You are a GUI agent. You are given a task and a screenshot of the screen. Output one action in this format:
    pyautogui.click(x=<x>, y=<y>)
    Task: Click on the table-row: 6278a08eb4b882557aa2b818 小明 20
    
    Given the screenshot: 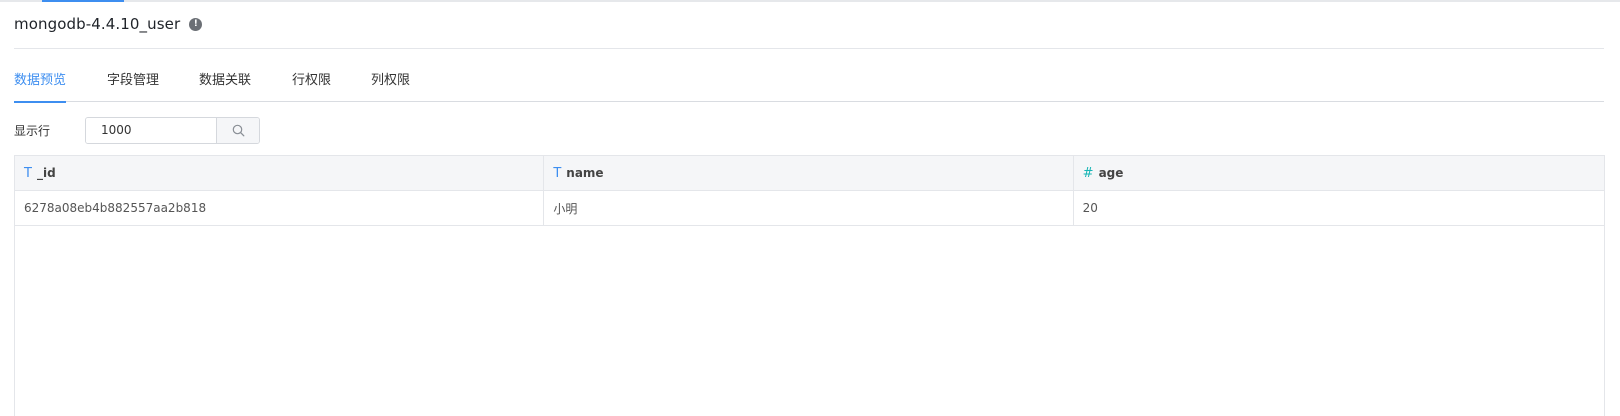 What is the action you would take?
    pyautogui.click(x=809, y=208)
    